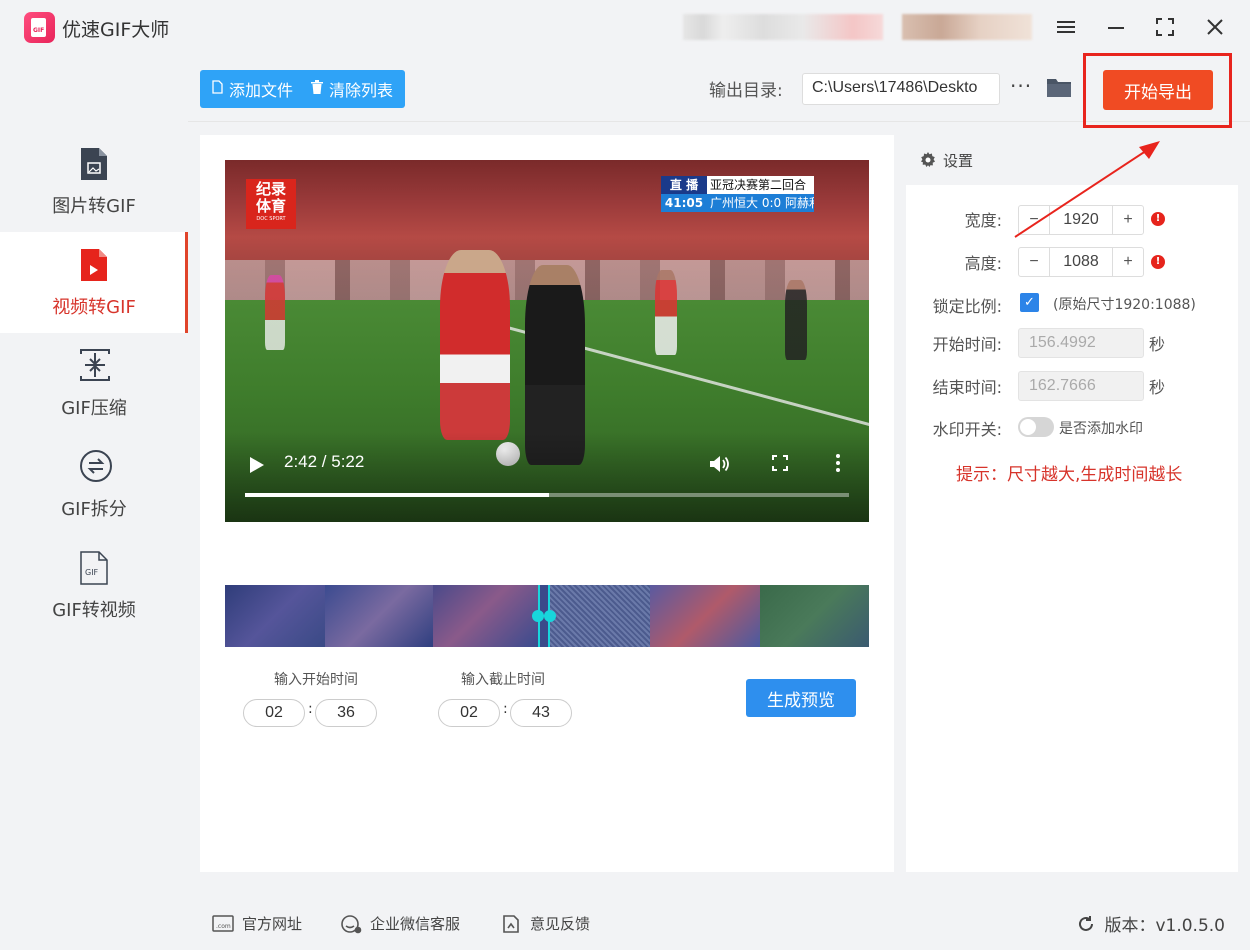 Image resolution: width=1250 pixels, height=950 pixels. I want to click on blurred-account-info, so click(967, 27).